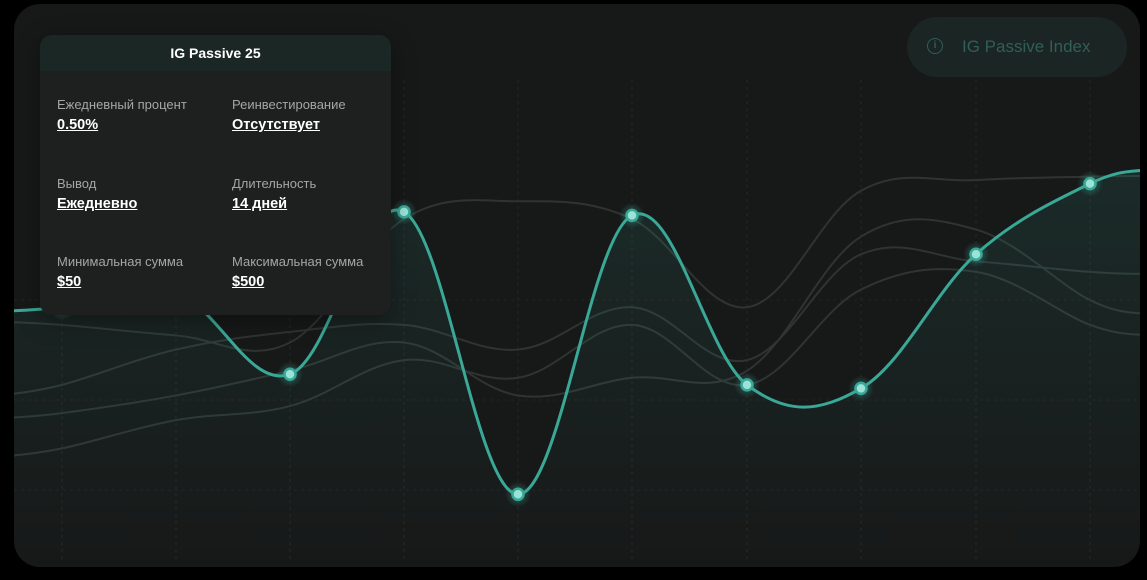 The width and height of the screenshot is (1147, 580). What do you see at coordinates (311, 194) in the screenshot?
I see `duration-item: Длительность 14 дней` at bounding box center [311, 194].